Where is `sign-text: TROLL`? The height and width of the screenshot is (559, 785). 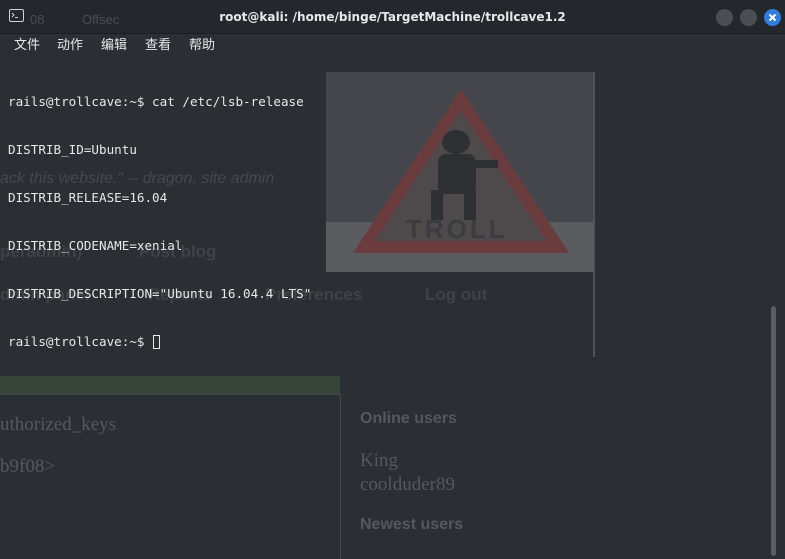 sign-text: TROLL is located at coordinates (457, 229).